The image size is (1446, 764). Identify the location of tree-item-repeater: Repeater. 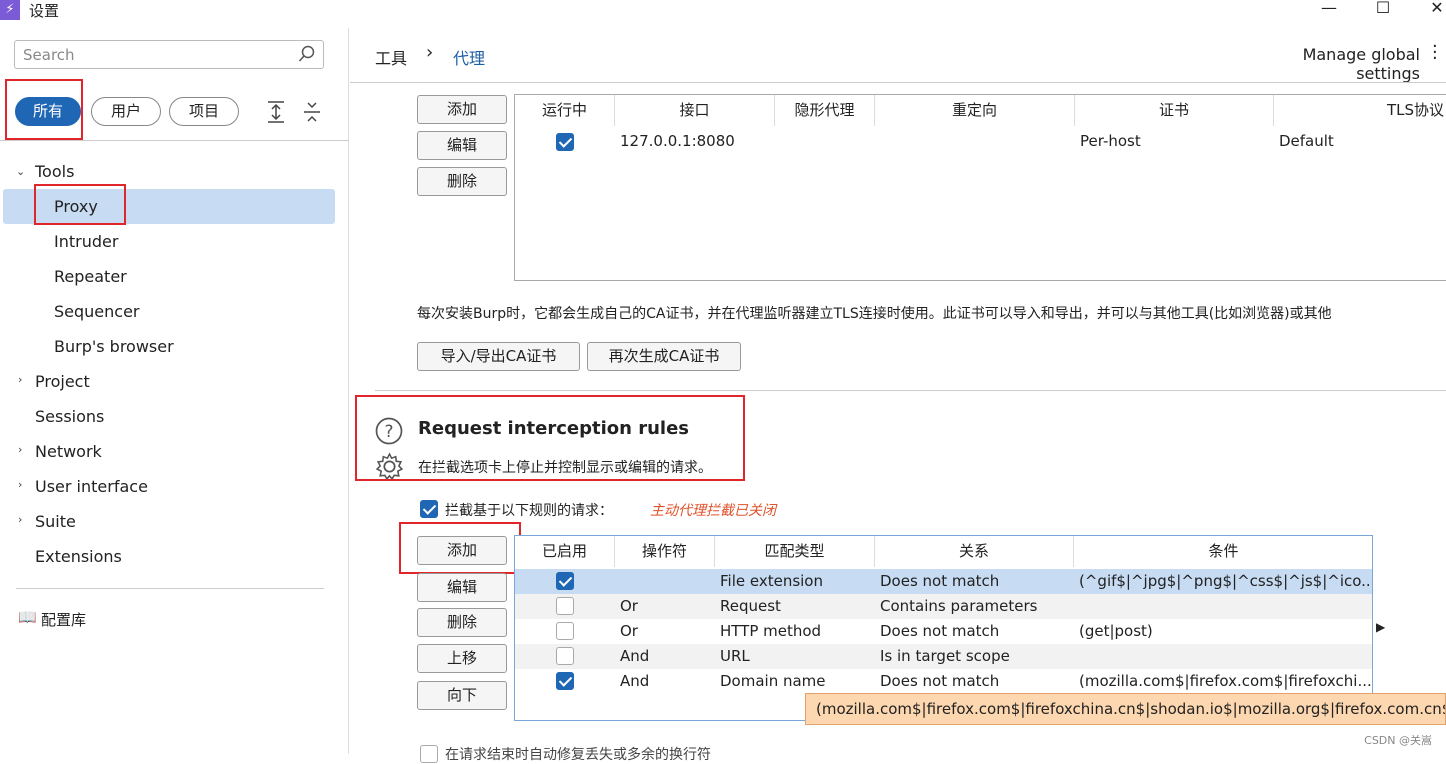
(90, 276).